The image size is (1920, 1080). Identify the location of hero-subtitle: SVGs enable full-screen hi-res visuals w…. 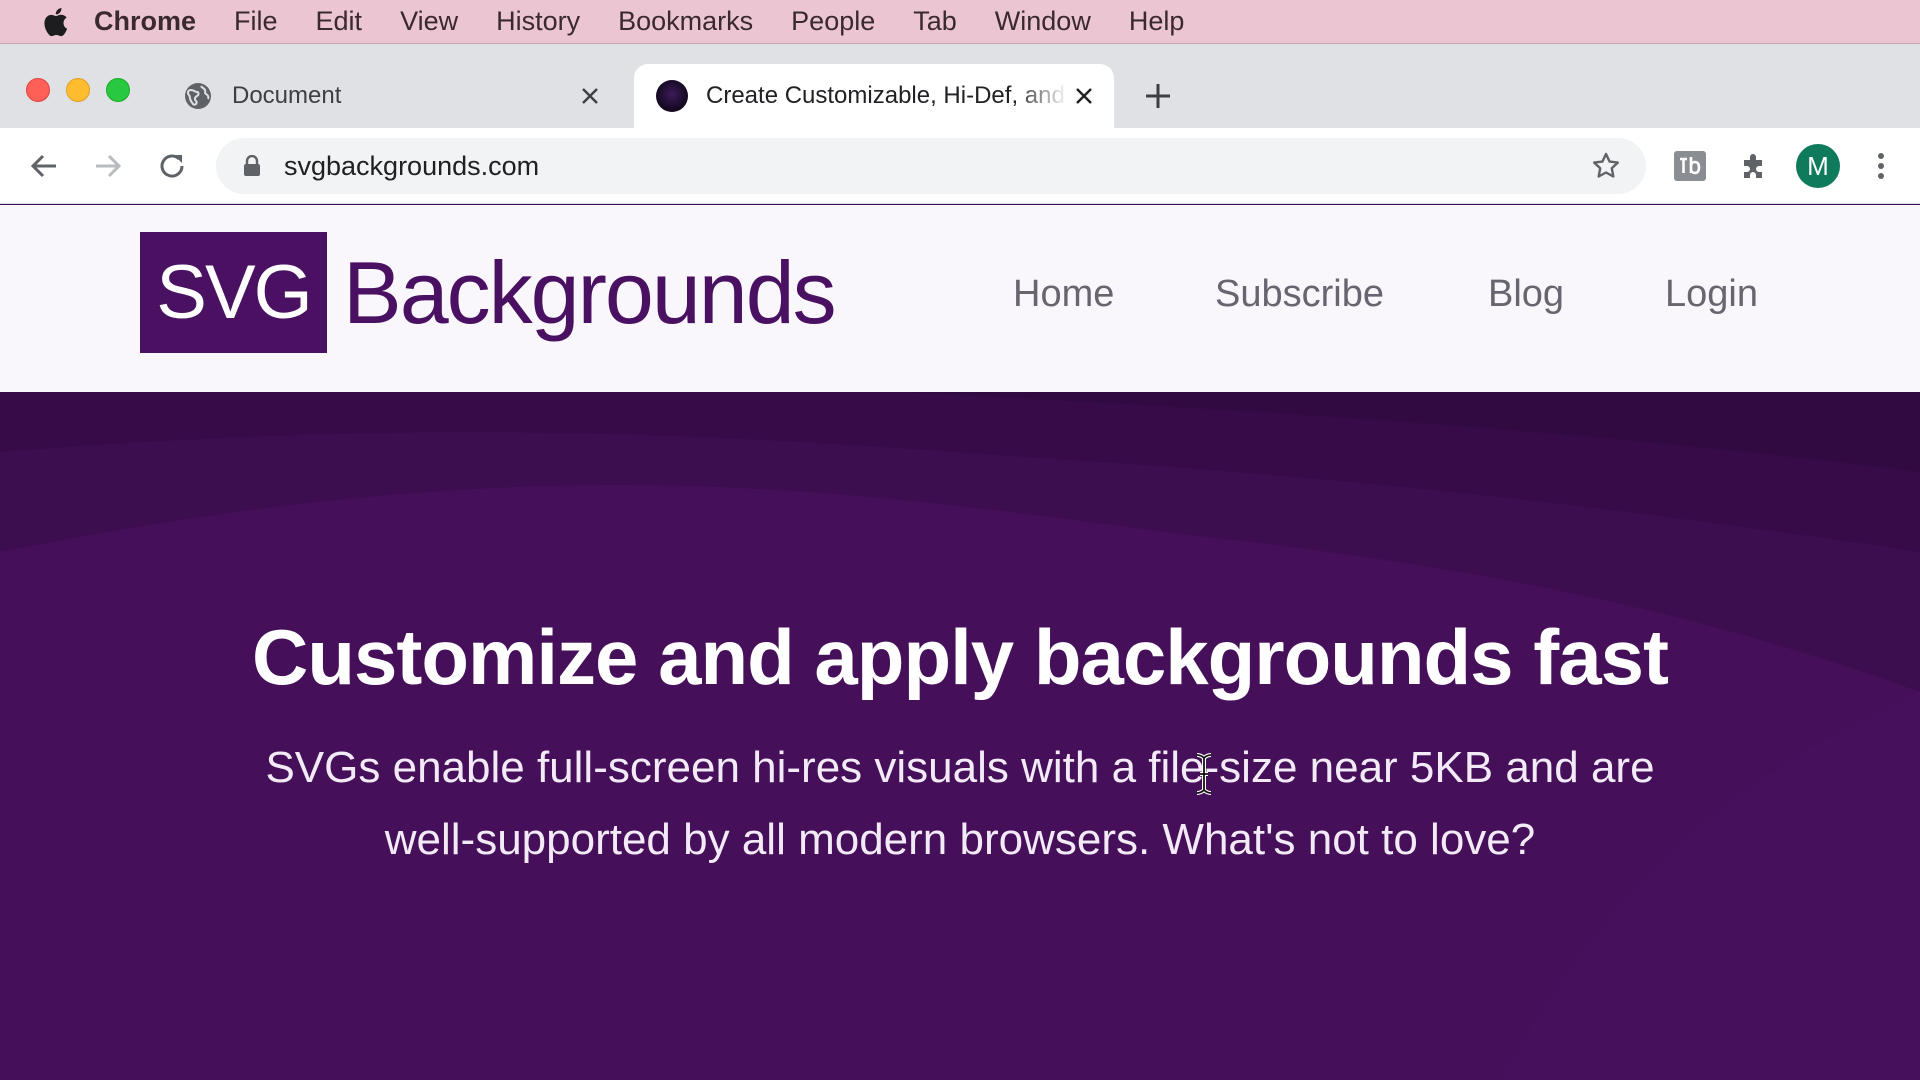
(960, 803).